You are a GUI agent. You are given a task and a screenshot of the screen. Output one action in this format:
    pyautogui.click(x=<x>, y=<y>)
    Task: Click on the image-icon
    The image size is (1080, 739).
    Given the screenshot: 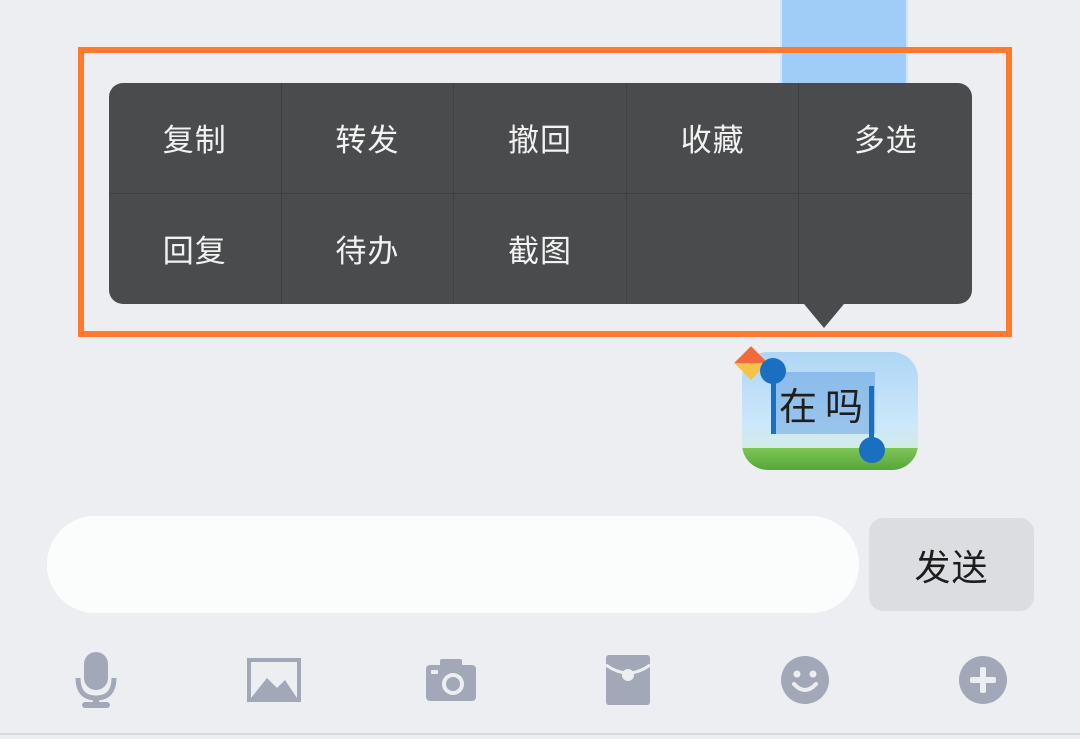 What is the action you would take?
    pyautogui.click(x=274, y=680)
    